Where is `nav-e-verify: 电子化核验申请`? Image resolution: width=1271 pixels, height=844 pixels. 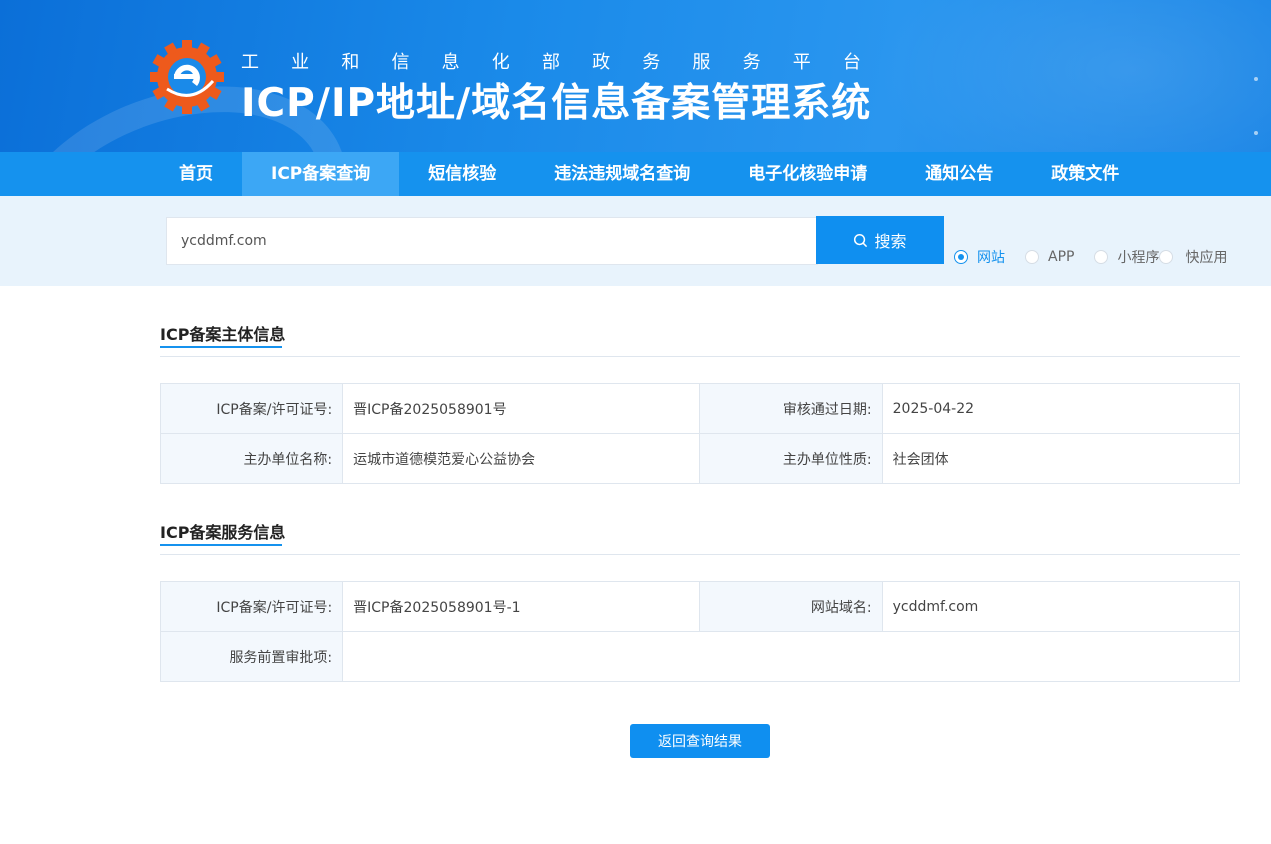
nav-e-verify: 电子化核验申请 is located at coordinates (807, 174).